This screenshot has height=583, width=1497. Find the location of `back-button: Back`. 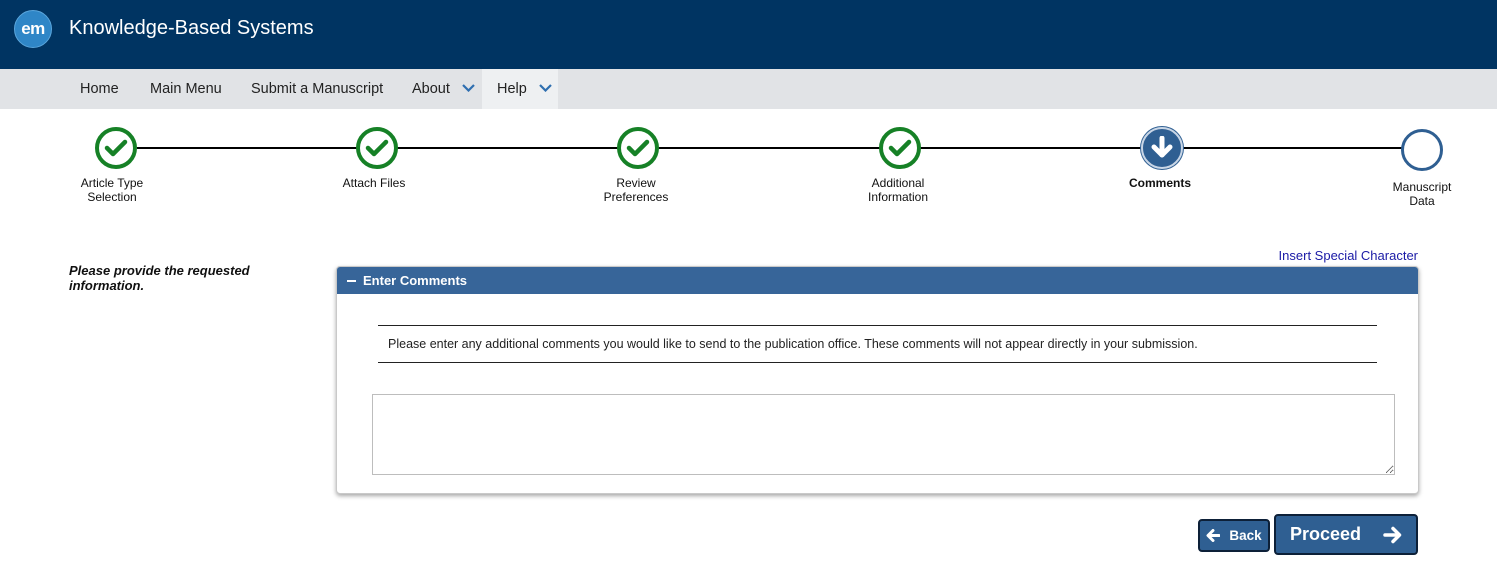

back-button: Back is located at coordinates (1234, 535).